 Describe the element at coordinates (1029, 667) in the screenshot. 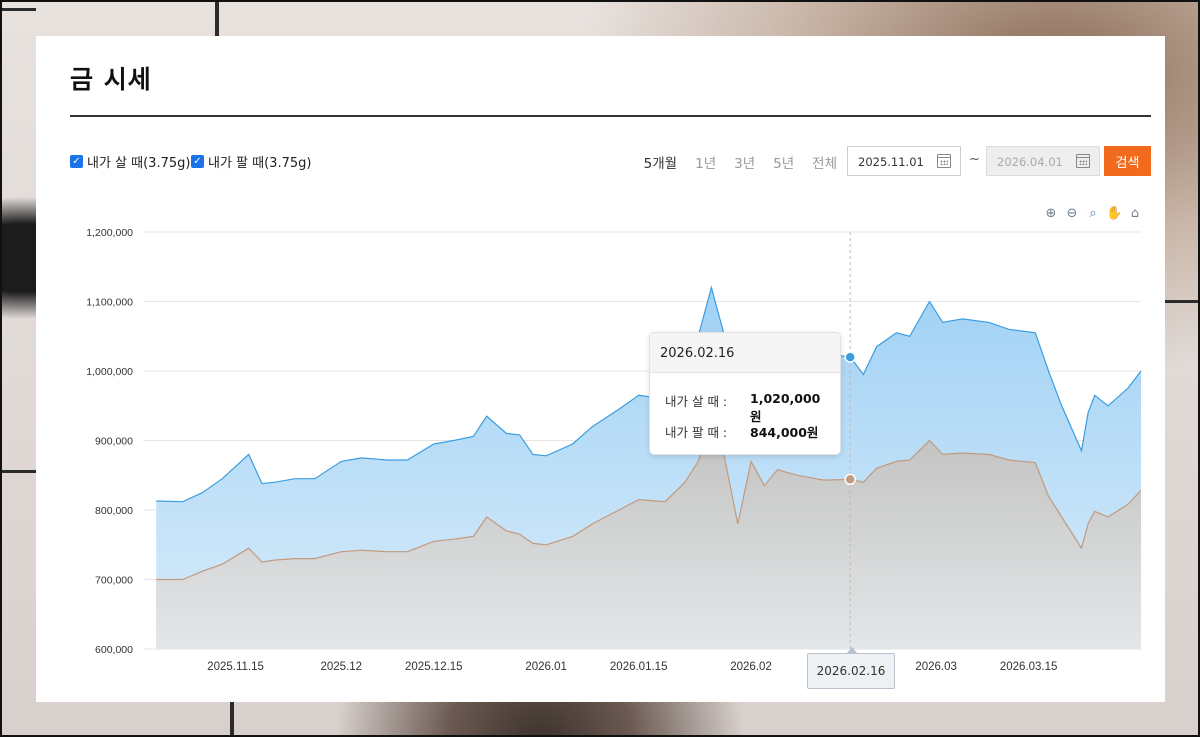

I see `x-tick-label: 2026.03.15` at that location.